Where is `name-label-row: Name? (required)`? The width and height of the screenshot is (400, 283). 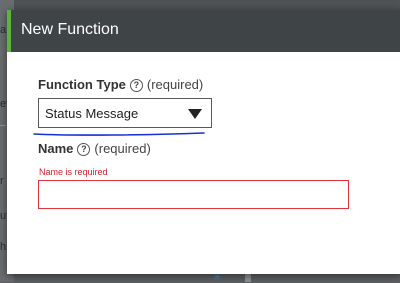
name-label-row: Name? (required) is located at coordinates (94, 148).